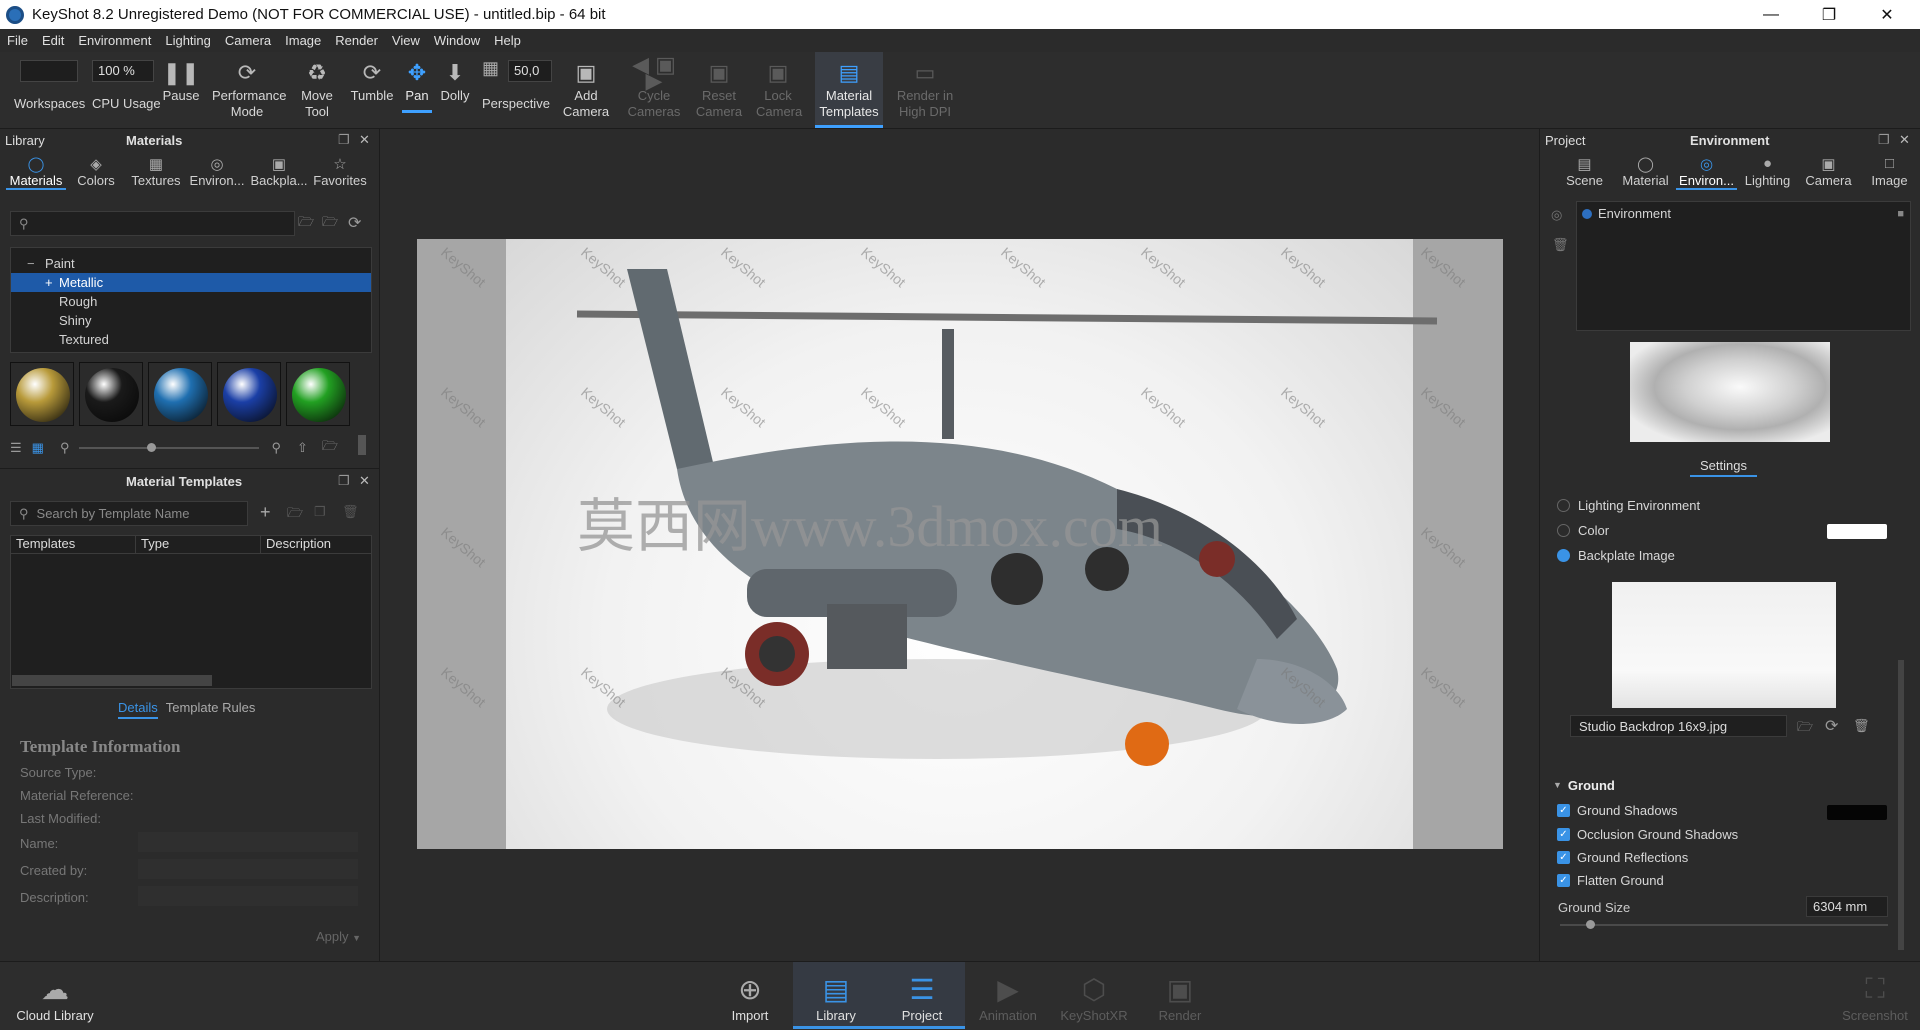  Describe the element at coordinates (302, 448) in the screenshot. I see `upload-icon: ⇧` at that location.